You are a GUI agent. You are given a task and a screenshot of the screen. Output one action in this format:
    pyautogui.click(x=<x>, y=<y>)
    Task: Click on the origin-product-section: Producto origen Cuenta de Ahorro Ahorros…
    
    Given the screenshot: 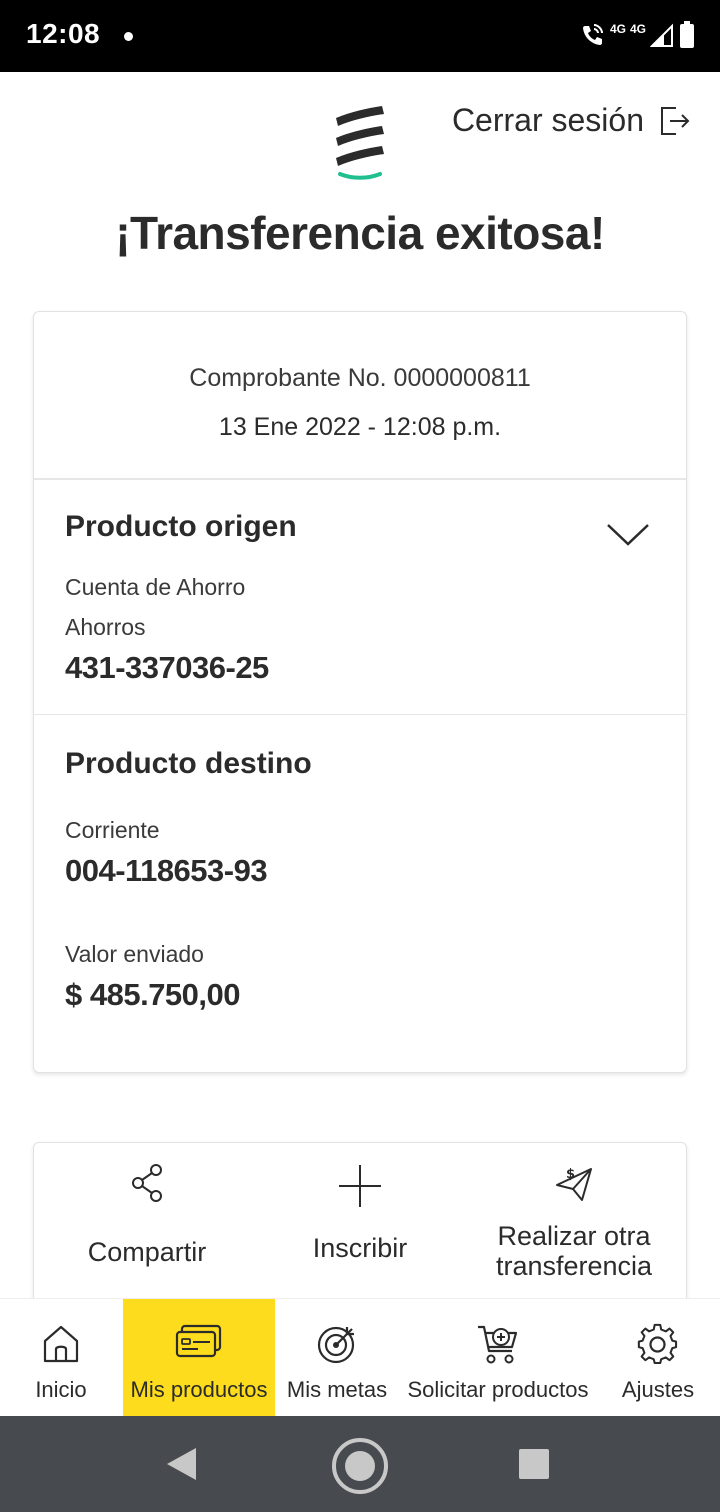 What is the action you would take?
    pyautogui.click(x=360, y=597)
    